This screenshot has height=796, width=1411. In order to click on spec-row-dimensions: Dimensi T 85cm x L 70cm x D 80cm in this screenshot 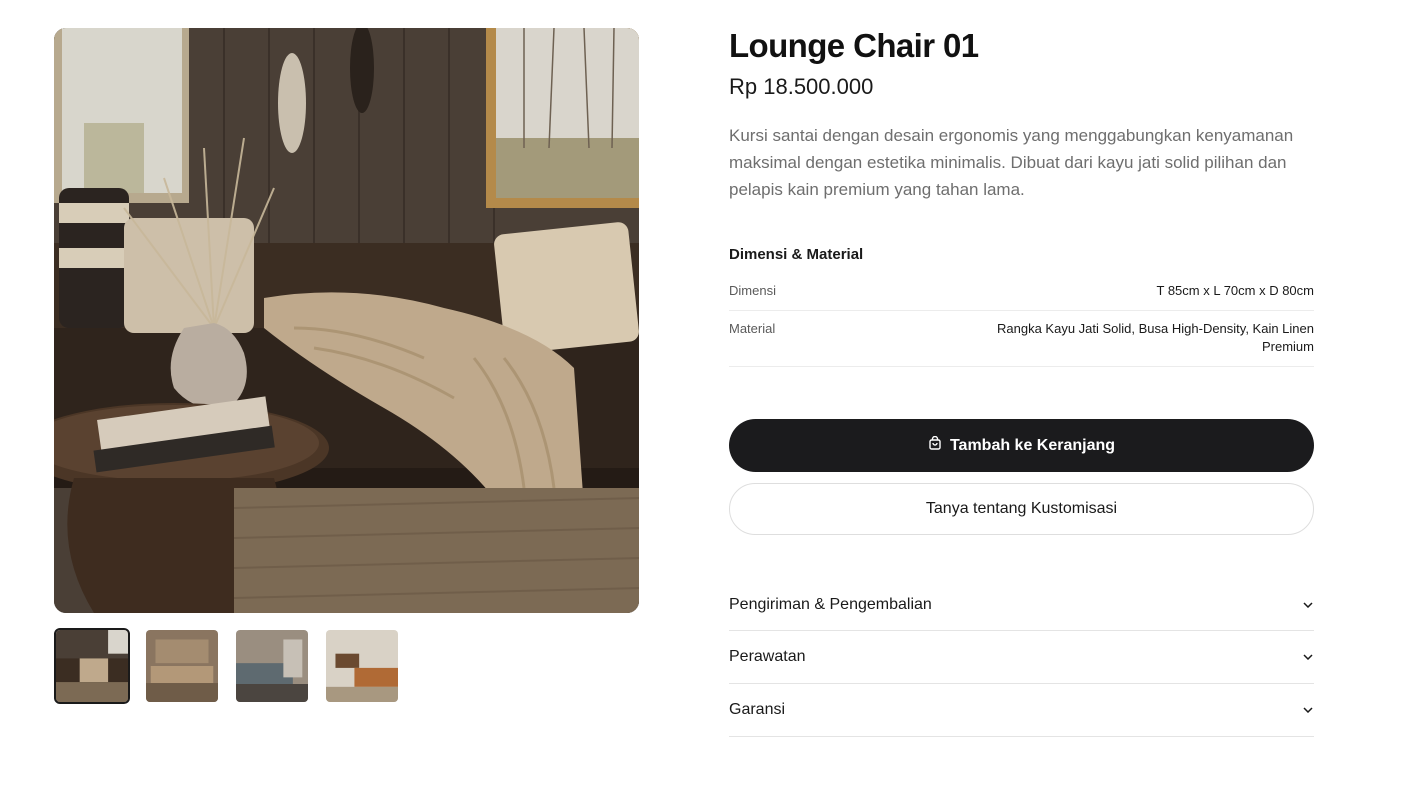, I will do `click(1021, 292)`.